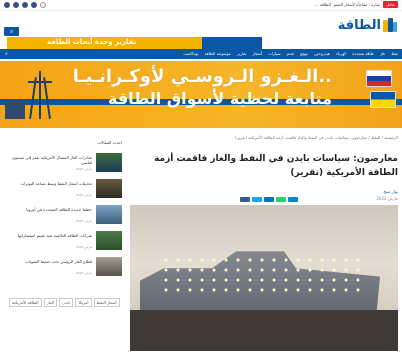  I want to click on flags-illustration, so click(367, 94).